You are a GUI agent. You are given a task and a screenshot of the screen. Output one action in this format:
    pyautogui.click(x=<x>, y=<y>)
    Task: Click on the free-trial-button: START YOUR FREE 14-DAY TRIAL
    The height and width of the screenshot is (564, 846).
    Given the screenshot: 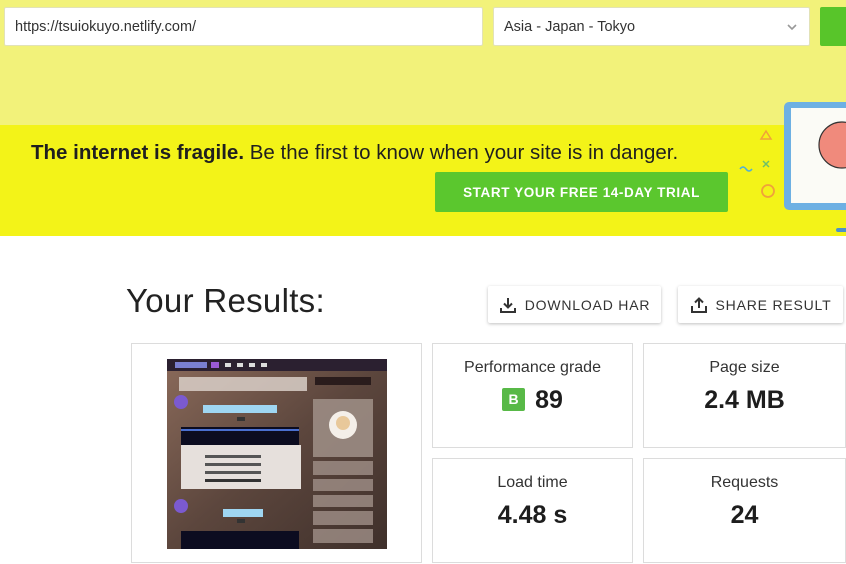 What is the action you would take?
    pyautogui.click(x=581, y=192)
    